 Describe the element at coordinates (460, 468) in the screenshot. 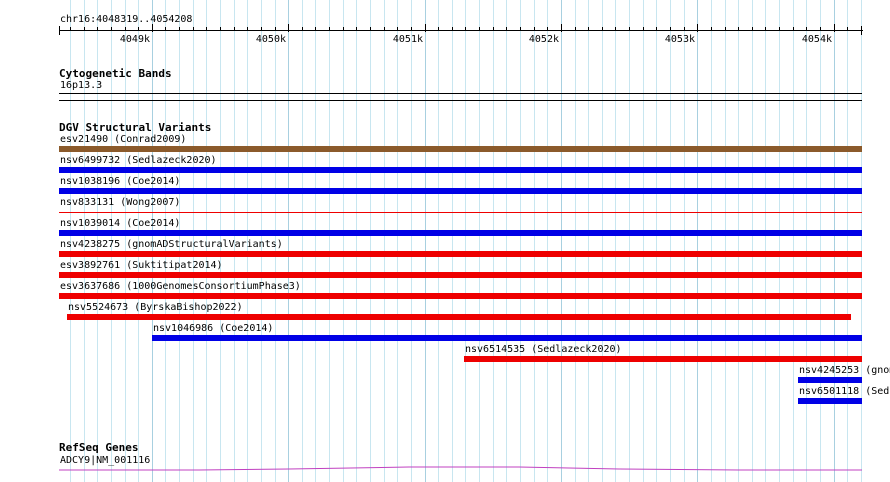

I see `refseq-gene-model` at that location.